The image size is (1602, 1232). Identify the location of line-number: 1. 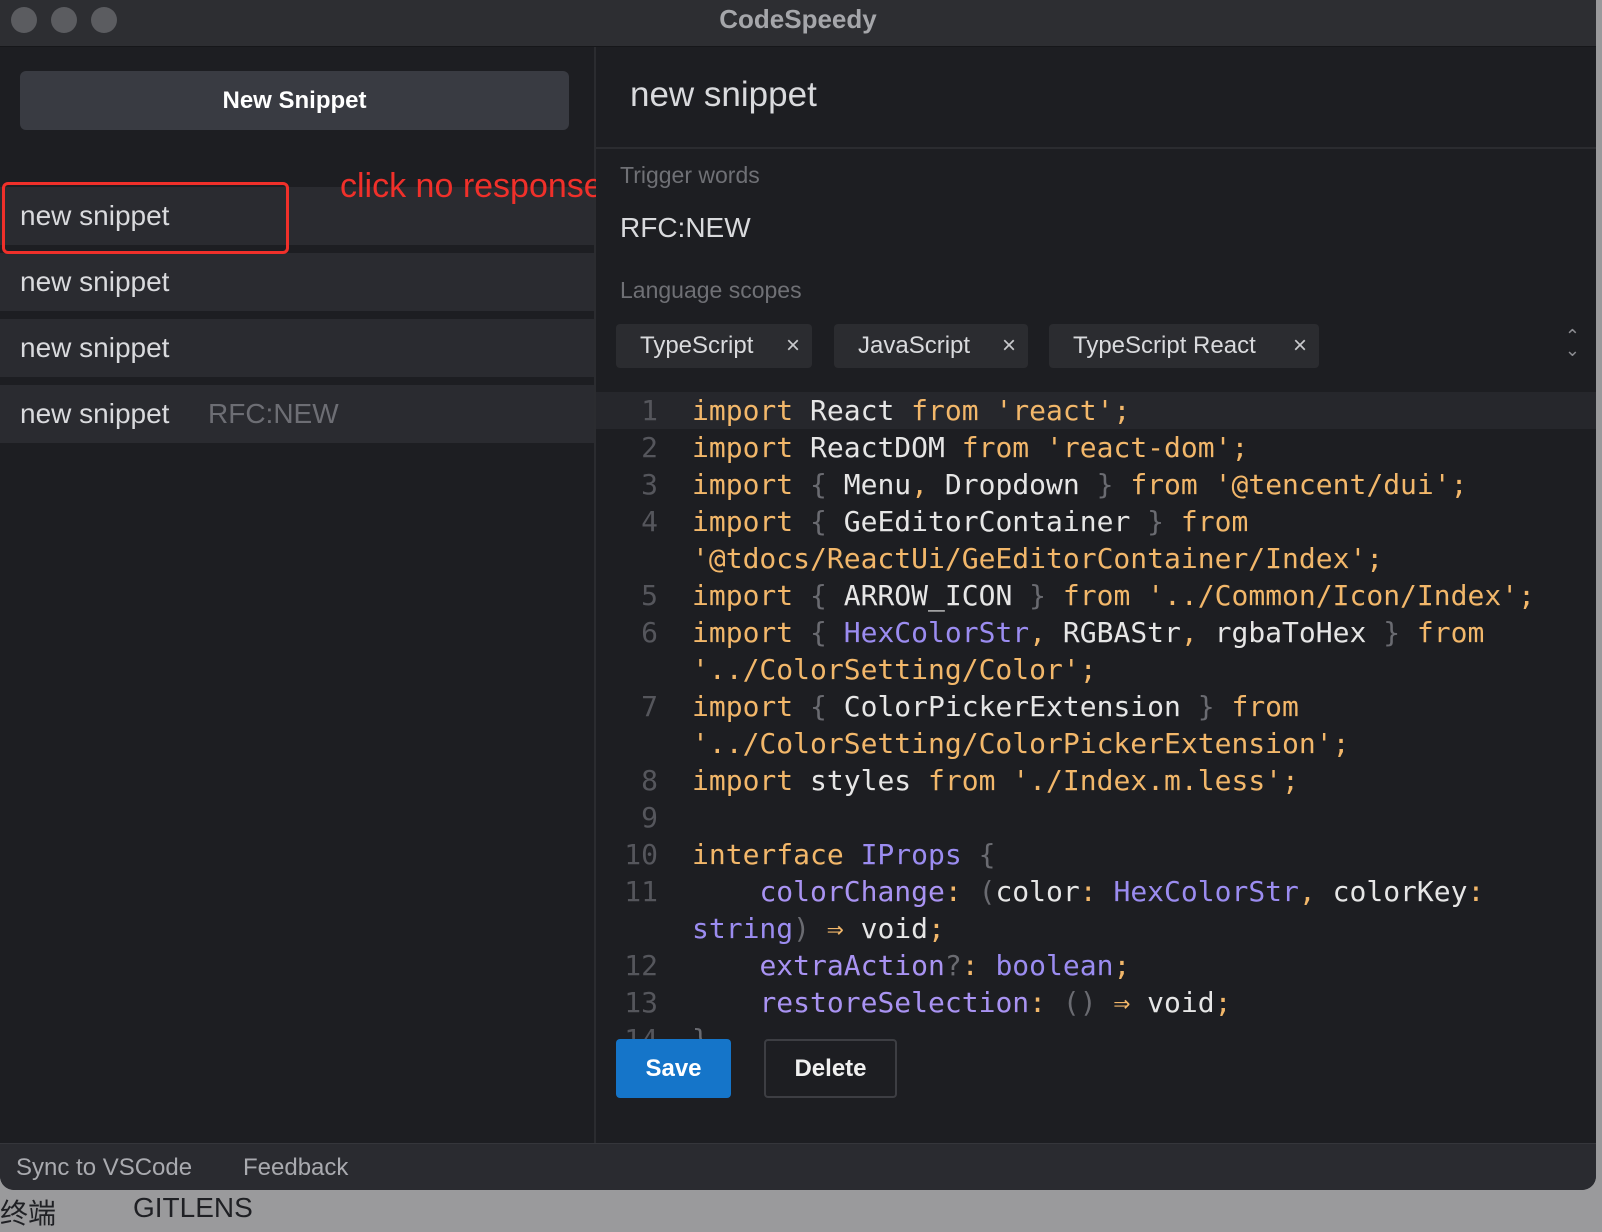
(649, 410).